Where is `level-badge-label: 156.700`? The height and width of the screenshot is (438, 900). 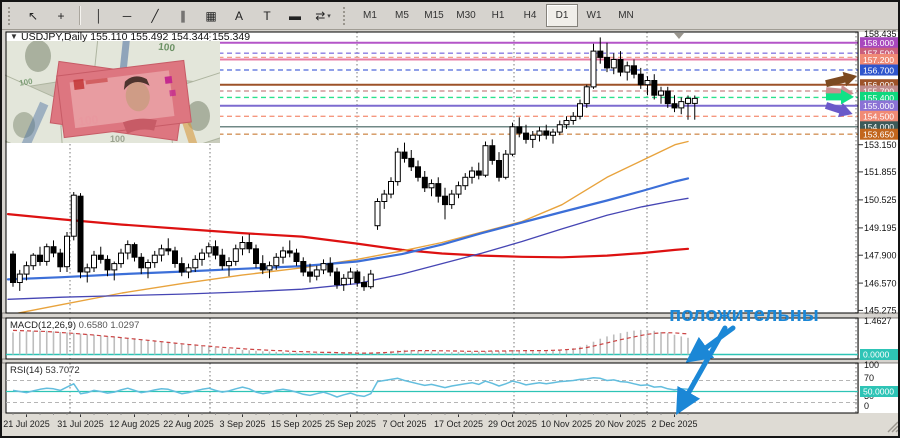 level-badge-label: 156.700 is located at coordinates (878, 70).